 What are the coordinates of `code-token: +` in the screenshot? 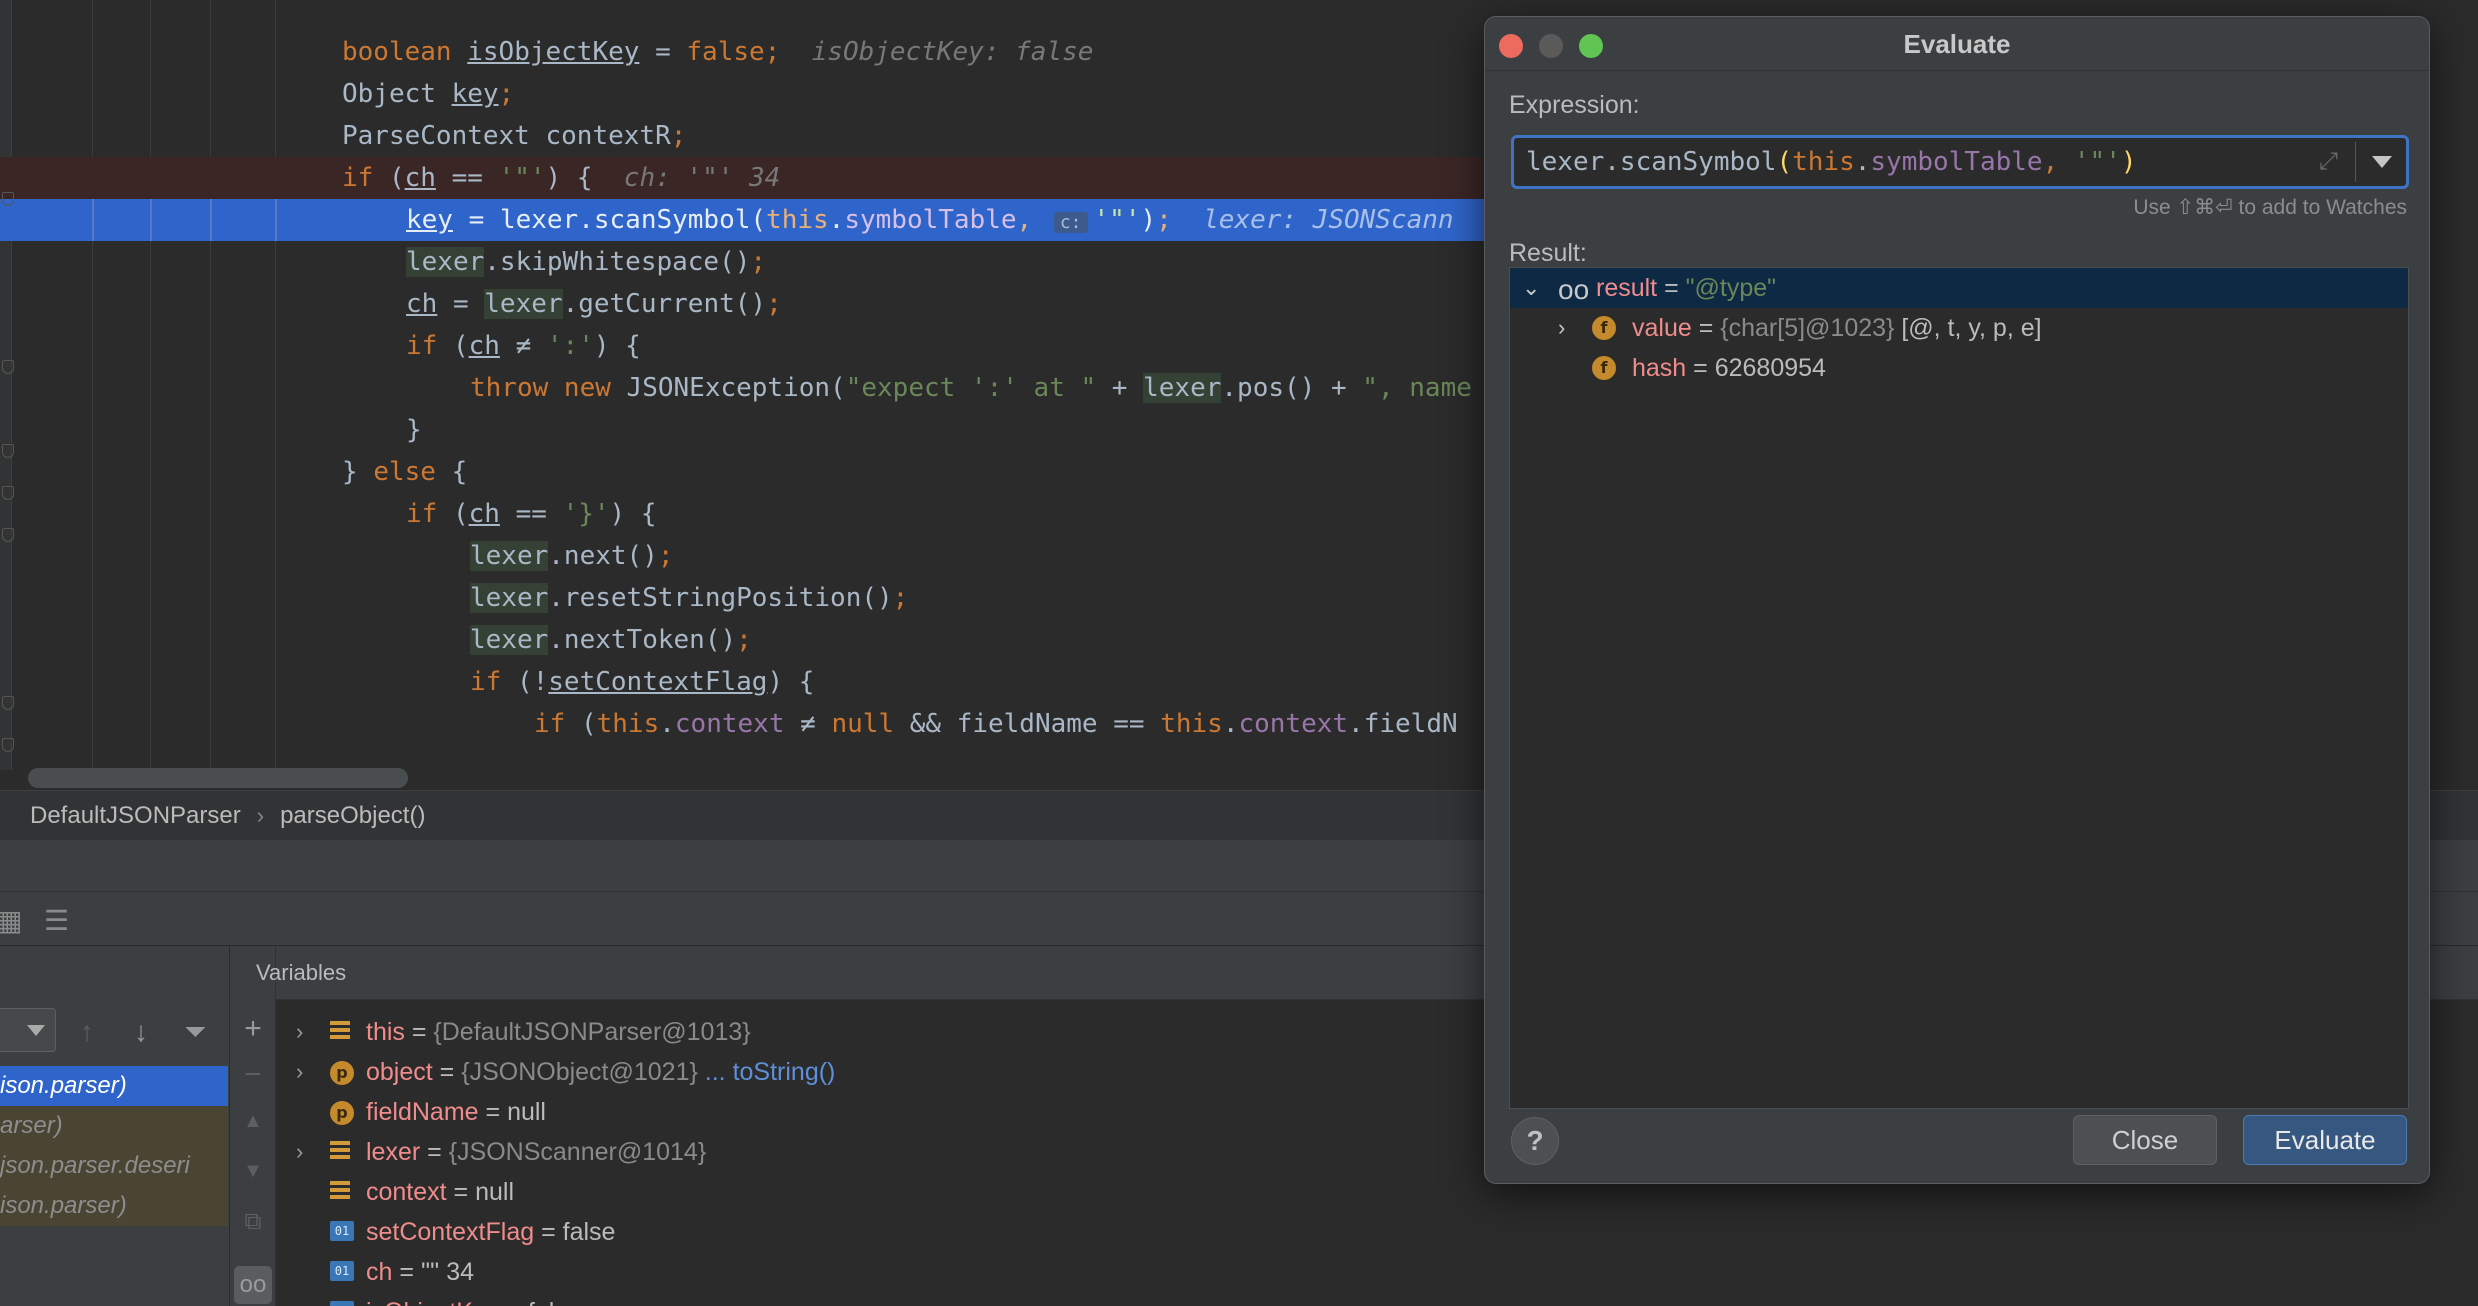 It's located at (1120, 388).